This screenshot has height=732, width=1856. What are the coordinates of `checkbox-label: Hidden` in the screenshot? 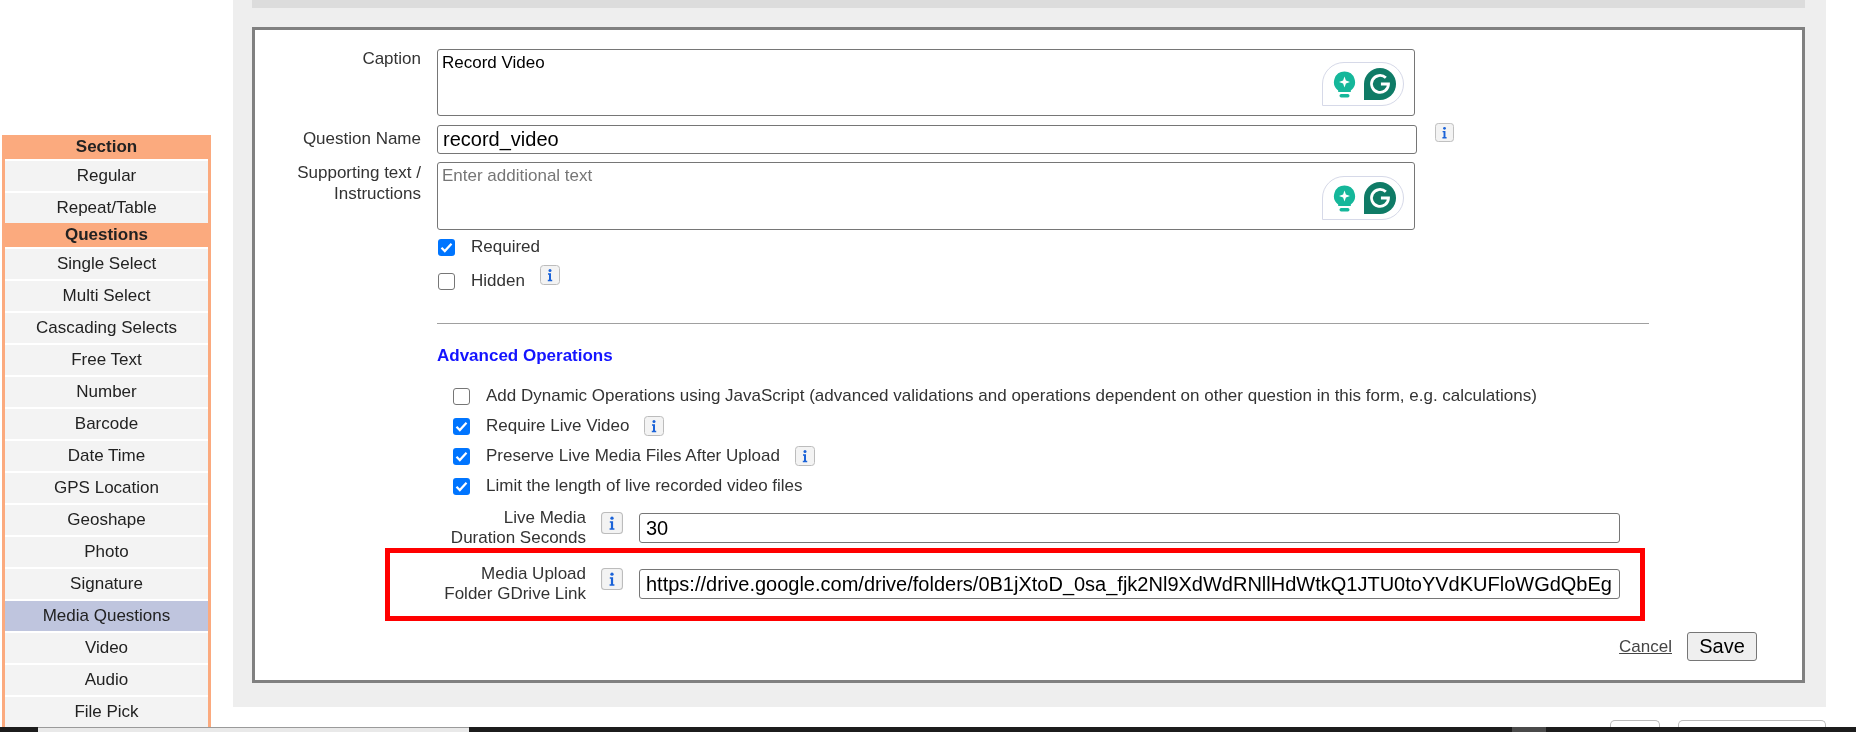 It's located at (498, 281).